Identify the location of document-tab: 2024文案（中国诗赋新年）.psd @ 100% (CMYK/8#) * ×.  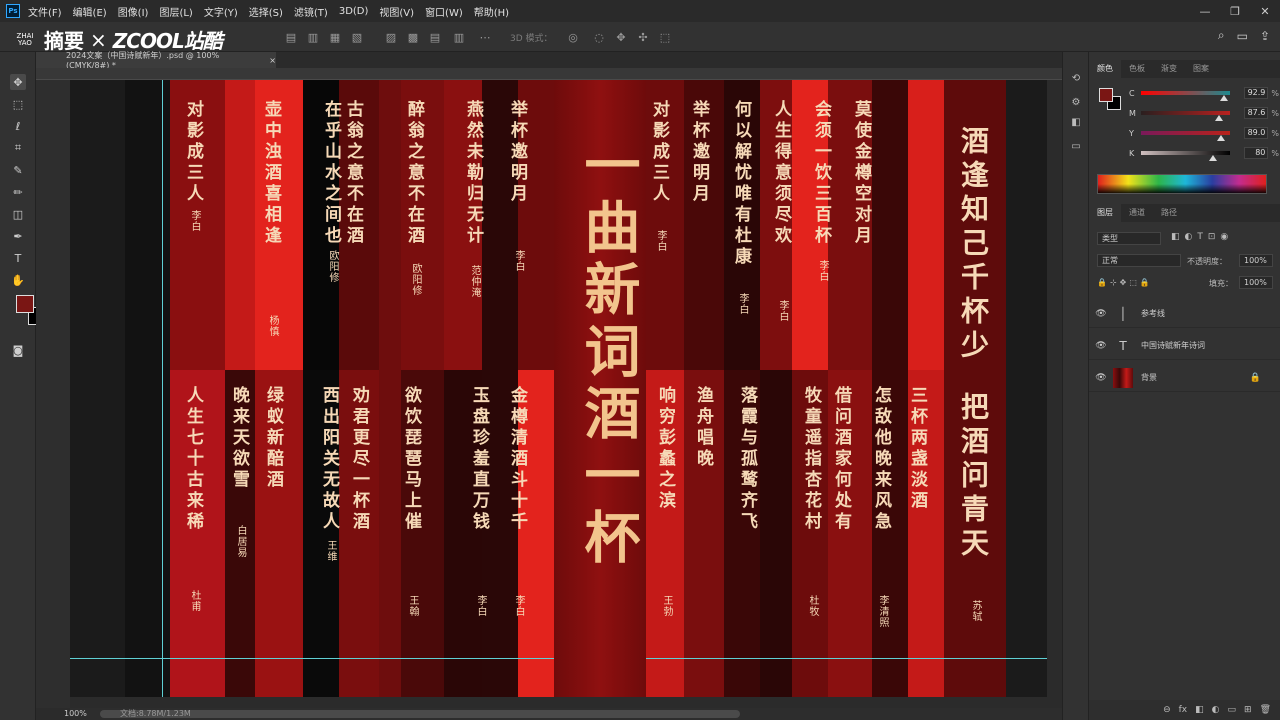
(156, 60).